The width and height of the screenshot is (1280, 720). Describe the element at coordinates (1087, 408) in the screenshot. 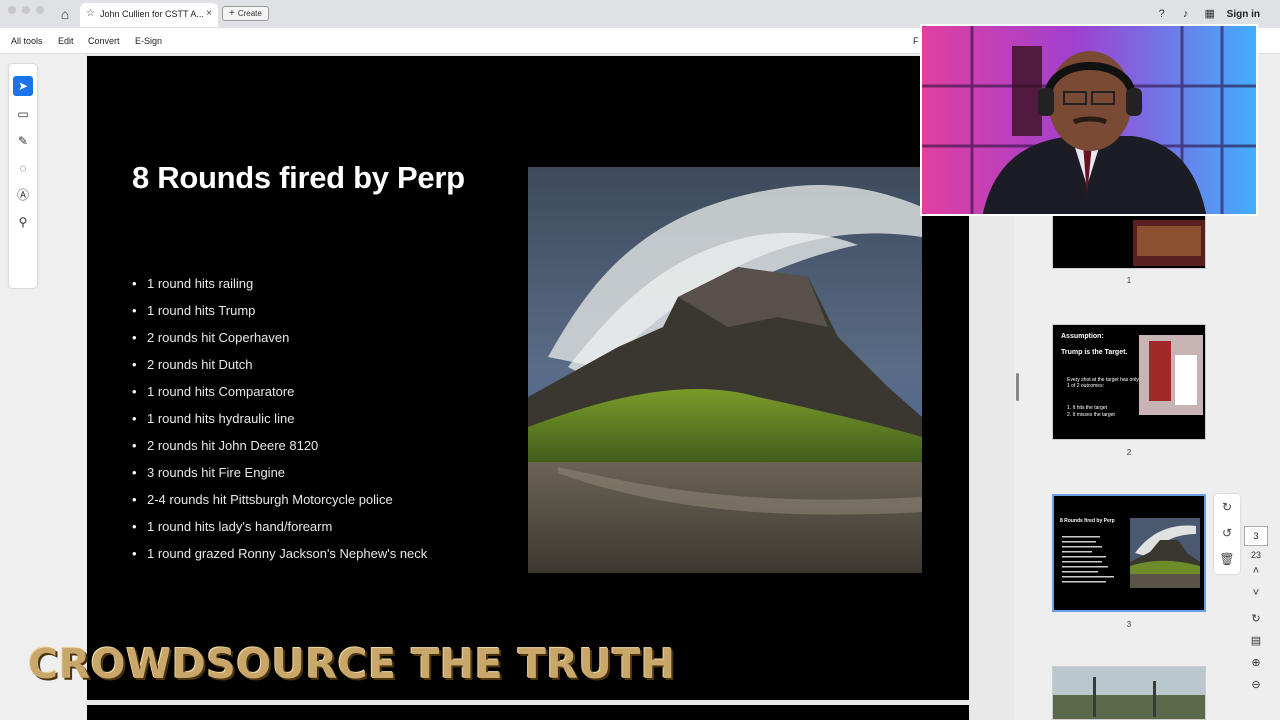

I see `thumb-text: 1. It hits the target` at that location.